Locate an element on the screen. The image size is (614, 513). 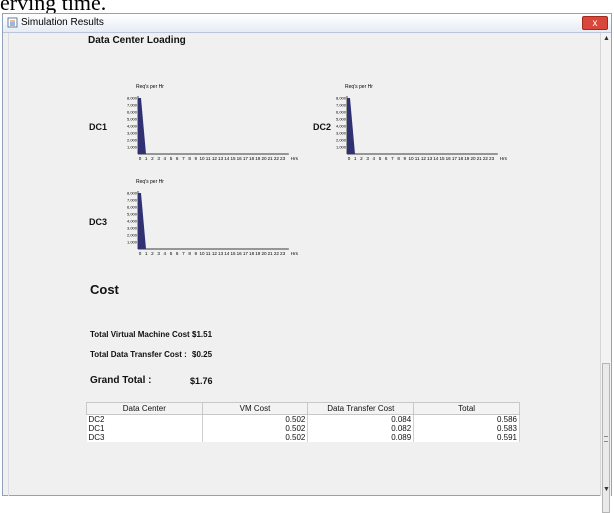
vm-cost-label: Total Virtual Machine Cost : is located at coordinates (142, 334).